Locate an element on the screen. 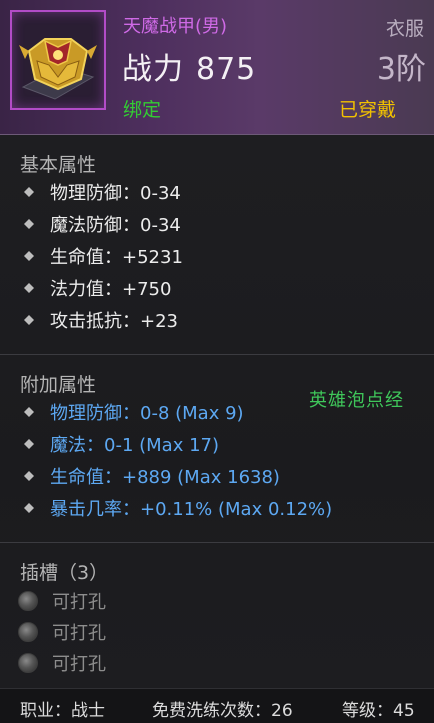 This screenshot has height=723, width=434. bonus-attribute-text: 魔法：0-1 (Max 17) is located at coordinates (135, 445).